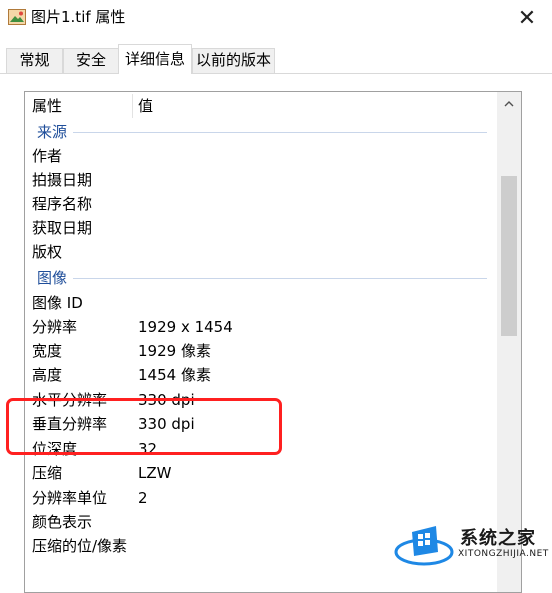 The width and height of the screenshot is (552, 593). I want to click on list-item: 程序名称, so click(260, 204).